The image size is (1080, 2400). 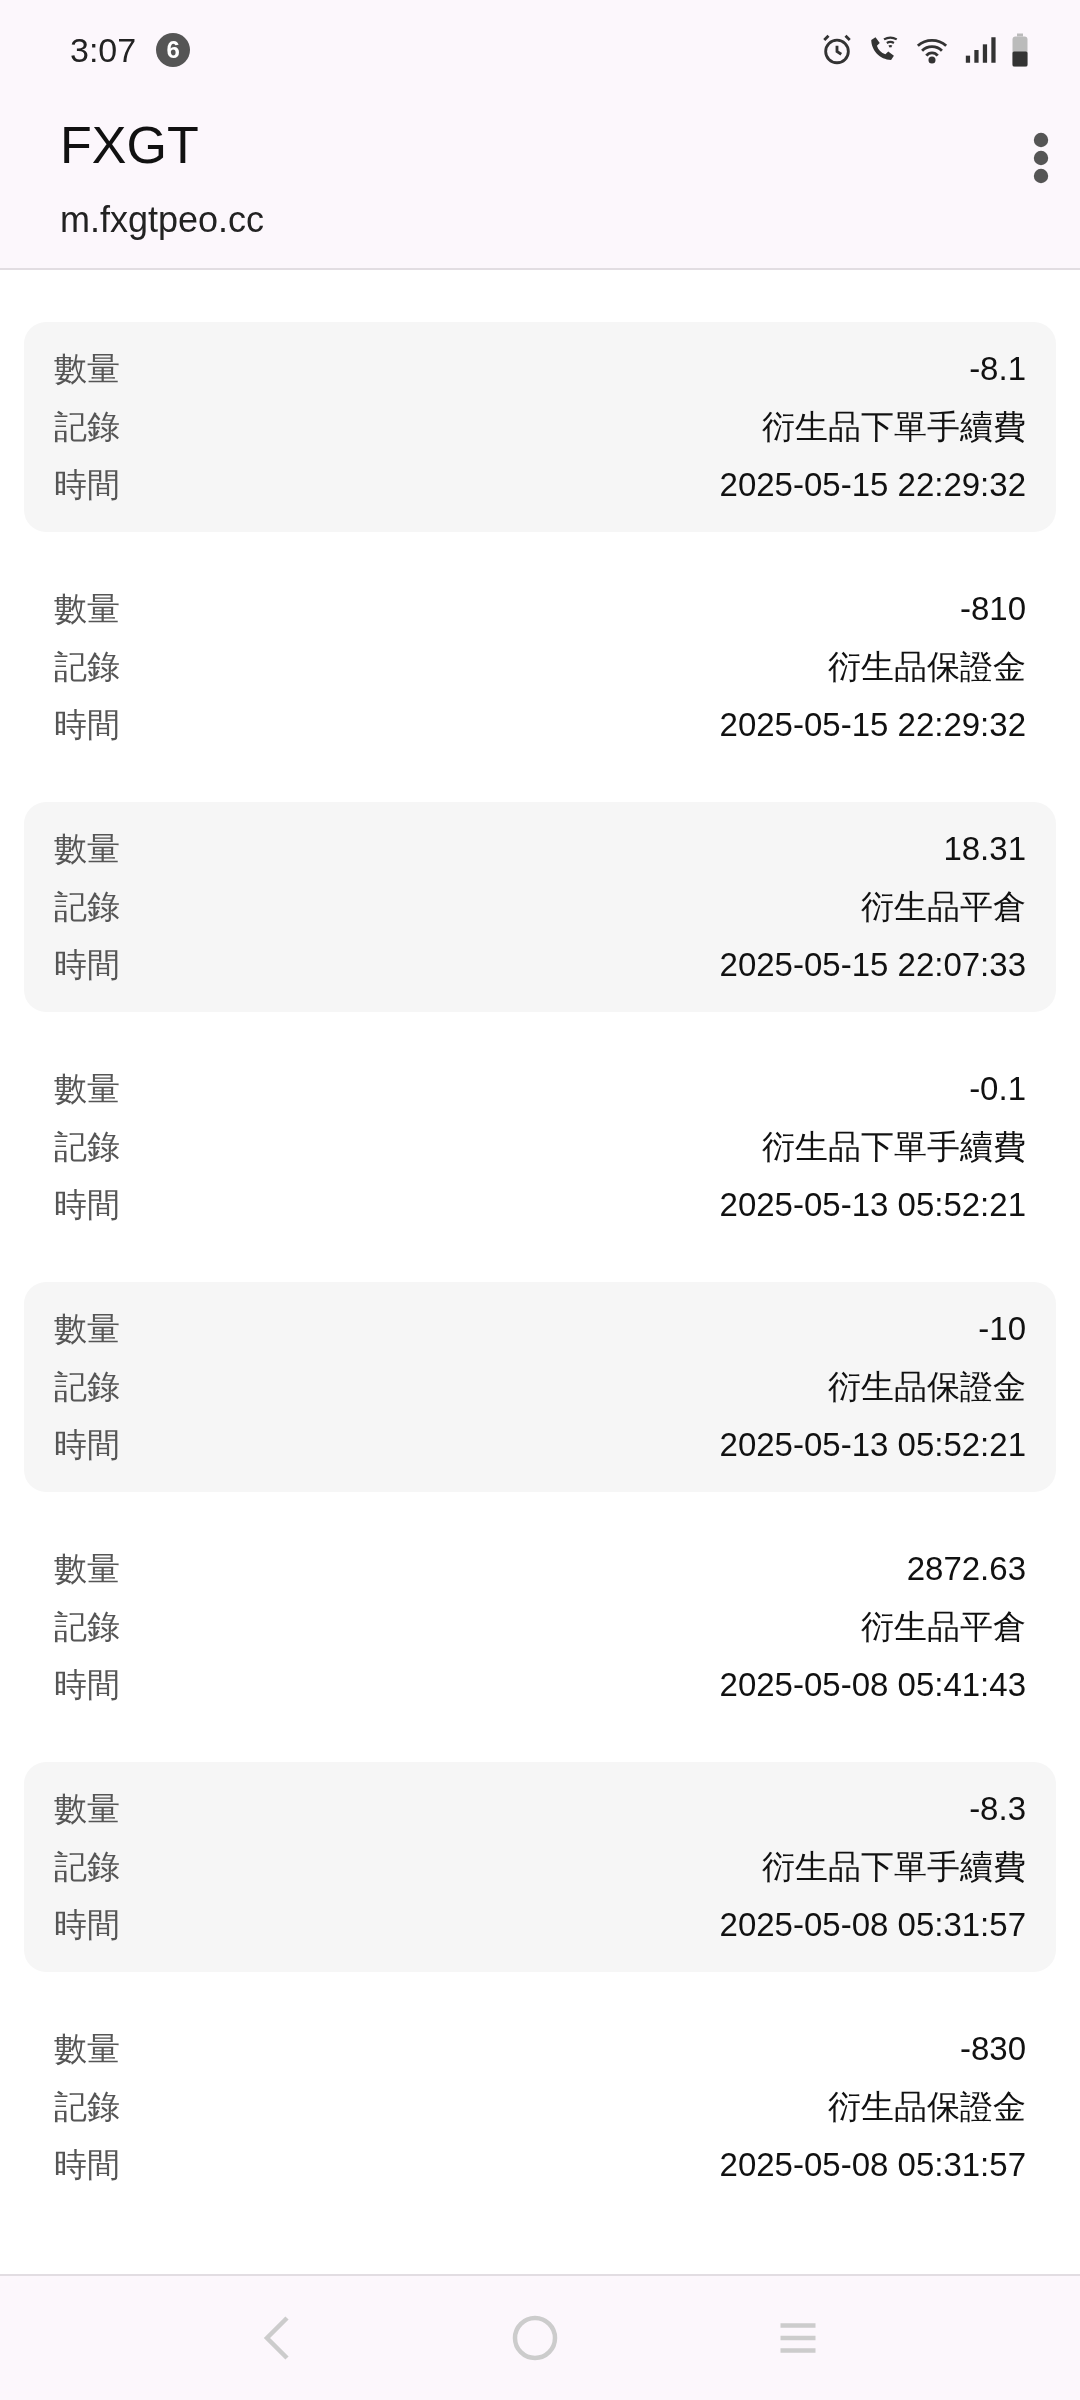 I want to click on field-value: 2025-05-08 05:41:43, so click(x=872, y=1685).